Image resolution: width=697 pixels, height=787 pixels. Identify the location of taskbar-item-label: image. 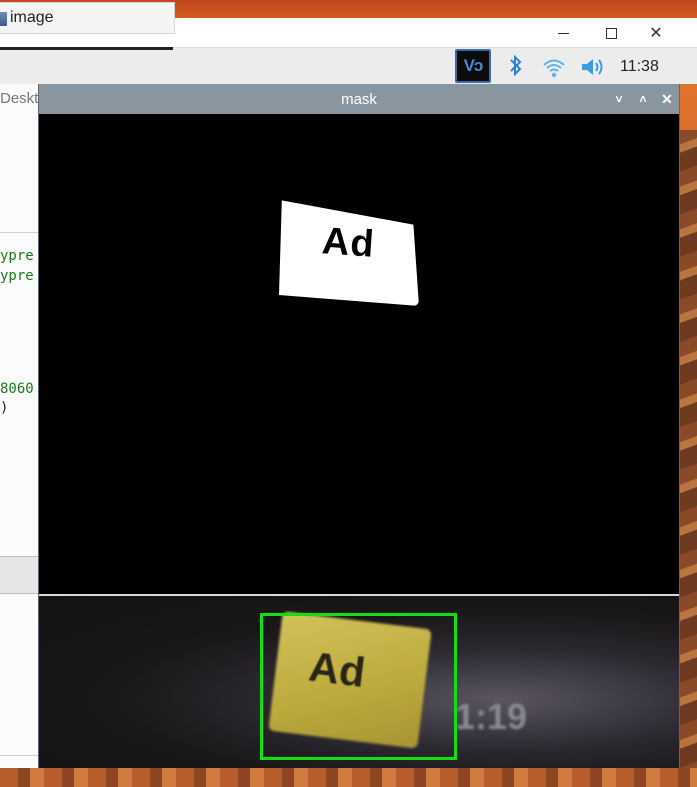
(32, 17).